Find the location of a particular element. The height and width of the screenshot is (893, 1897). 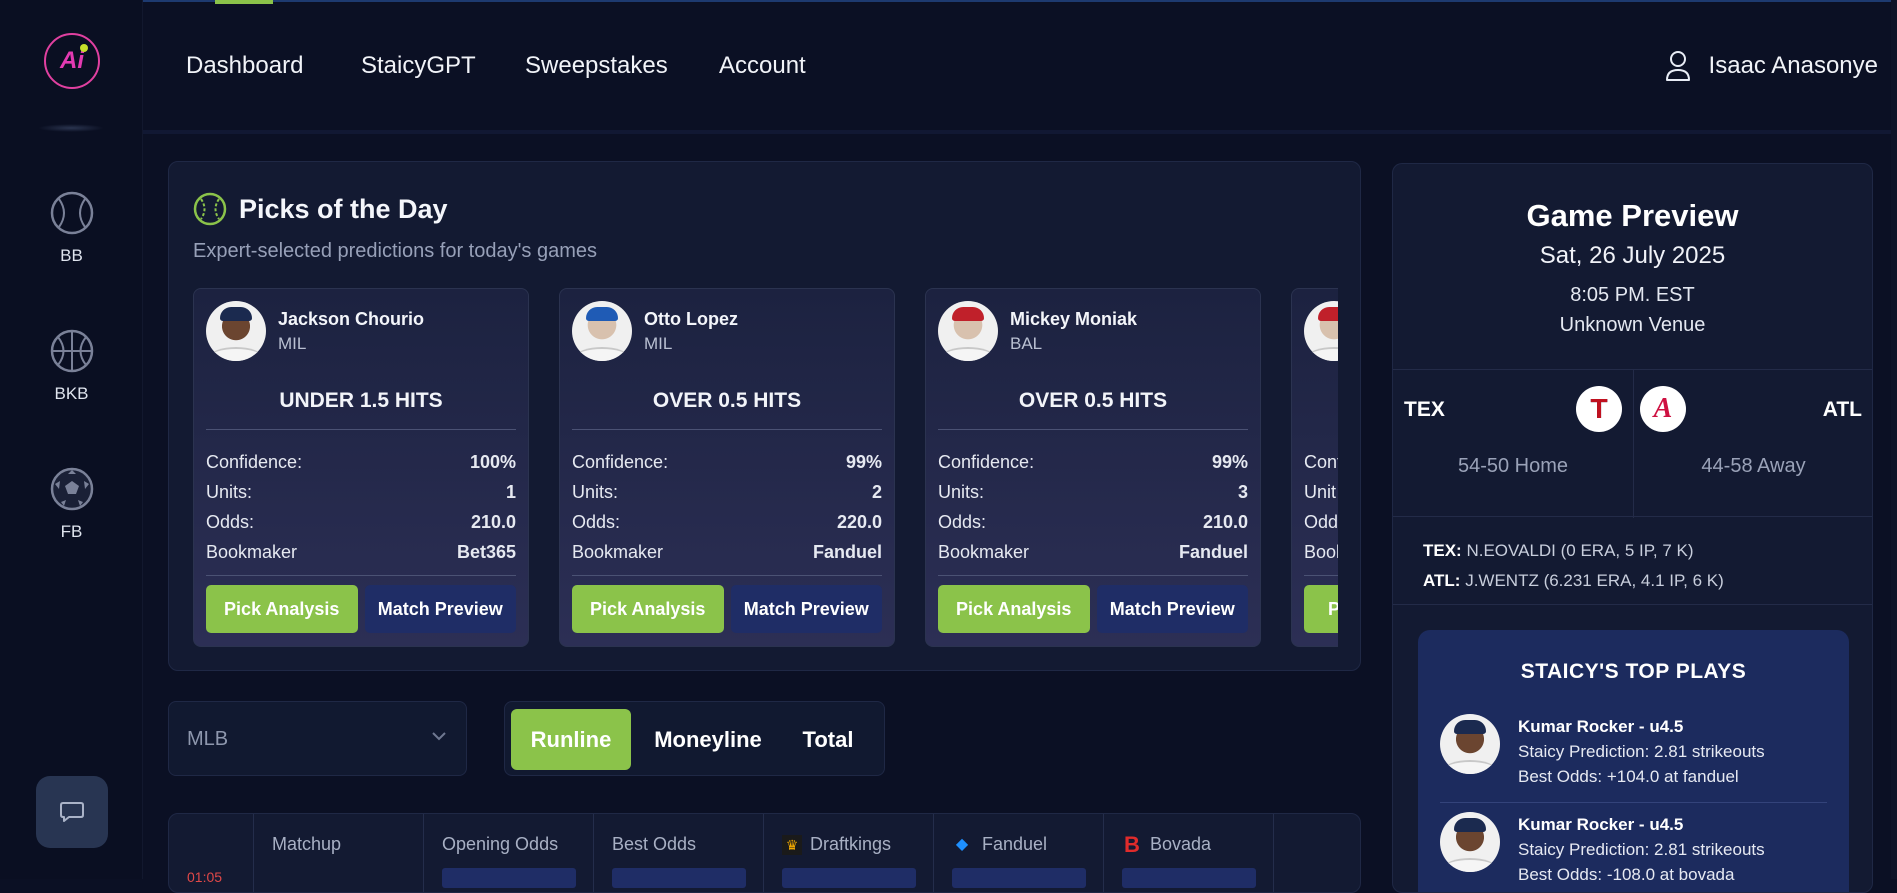

baseball-icon is located at coordinates (71, 213).